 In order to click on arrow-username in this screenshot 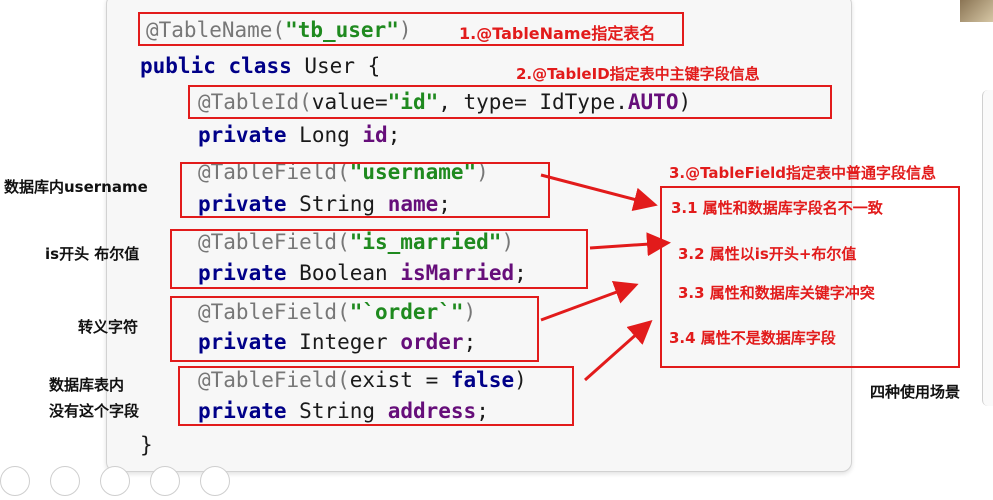, I will do `click(599, 192)`.